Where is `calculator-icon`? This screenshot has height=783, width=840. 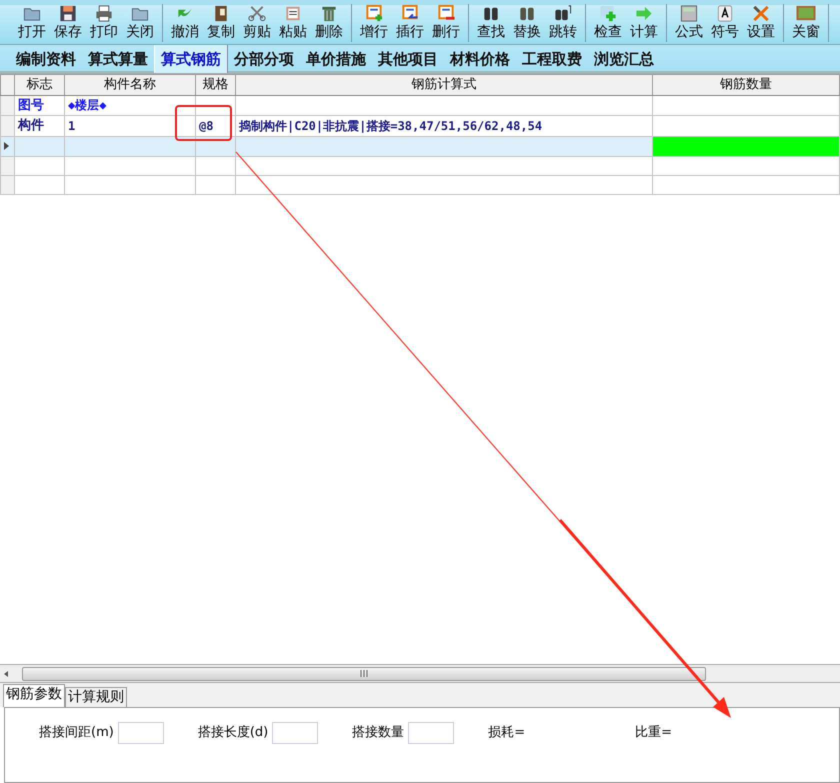
calculator-icon is located at coordinates (689, 13).